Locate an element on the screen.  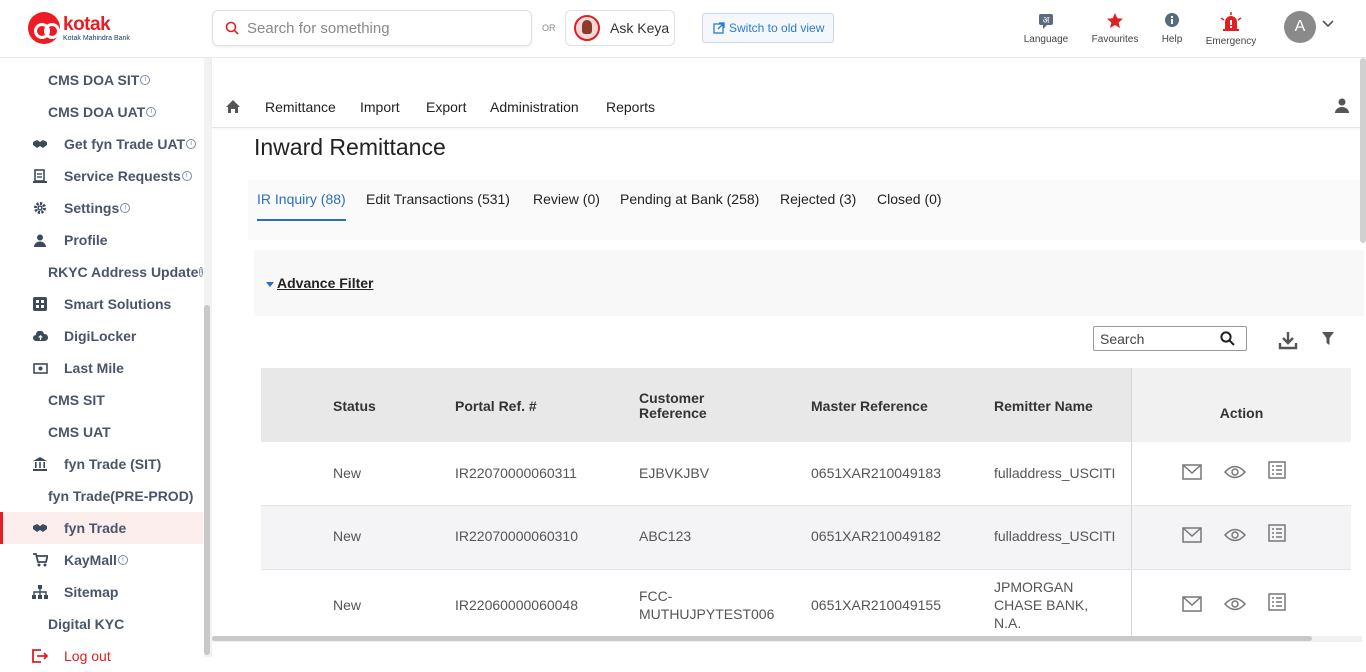
column-portal-ref: Portal Ref. # is located at coordinates (496, 406).